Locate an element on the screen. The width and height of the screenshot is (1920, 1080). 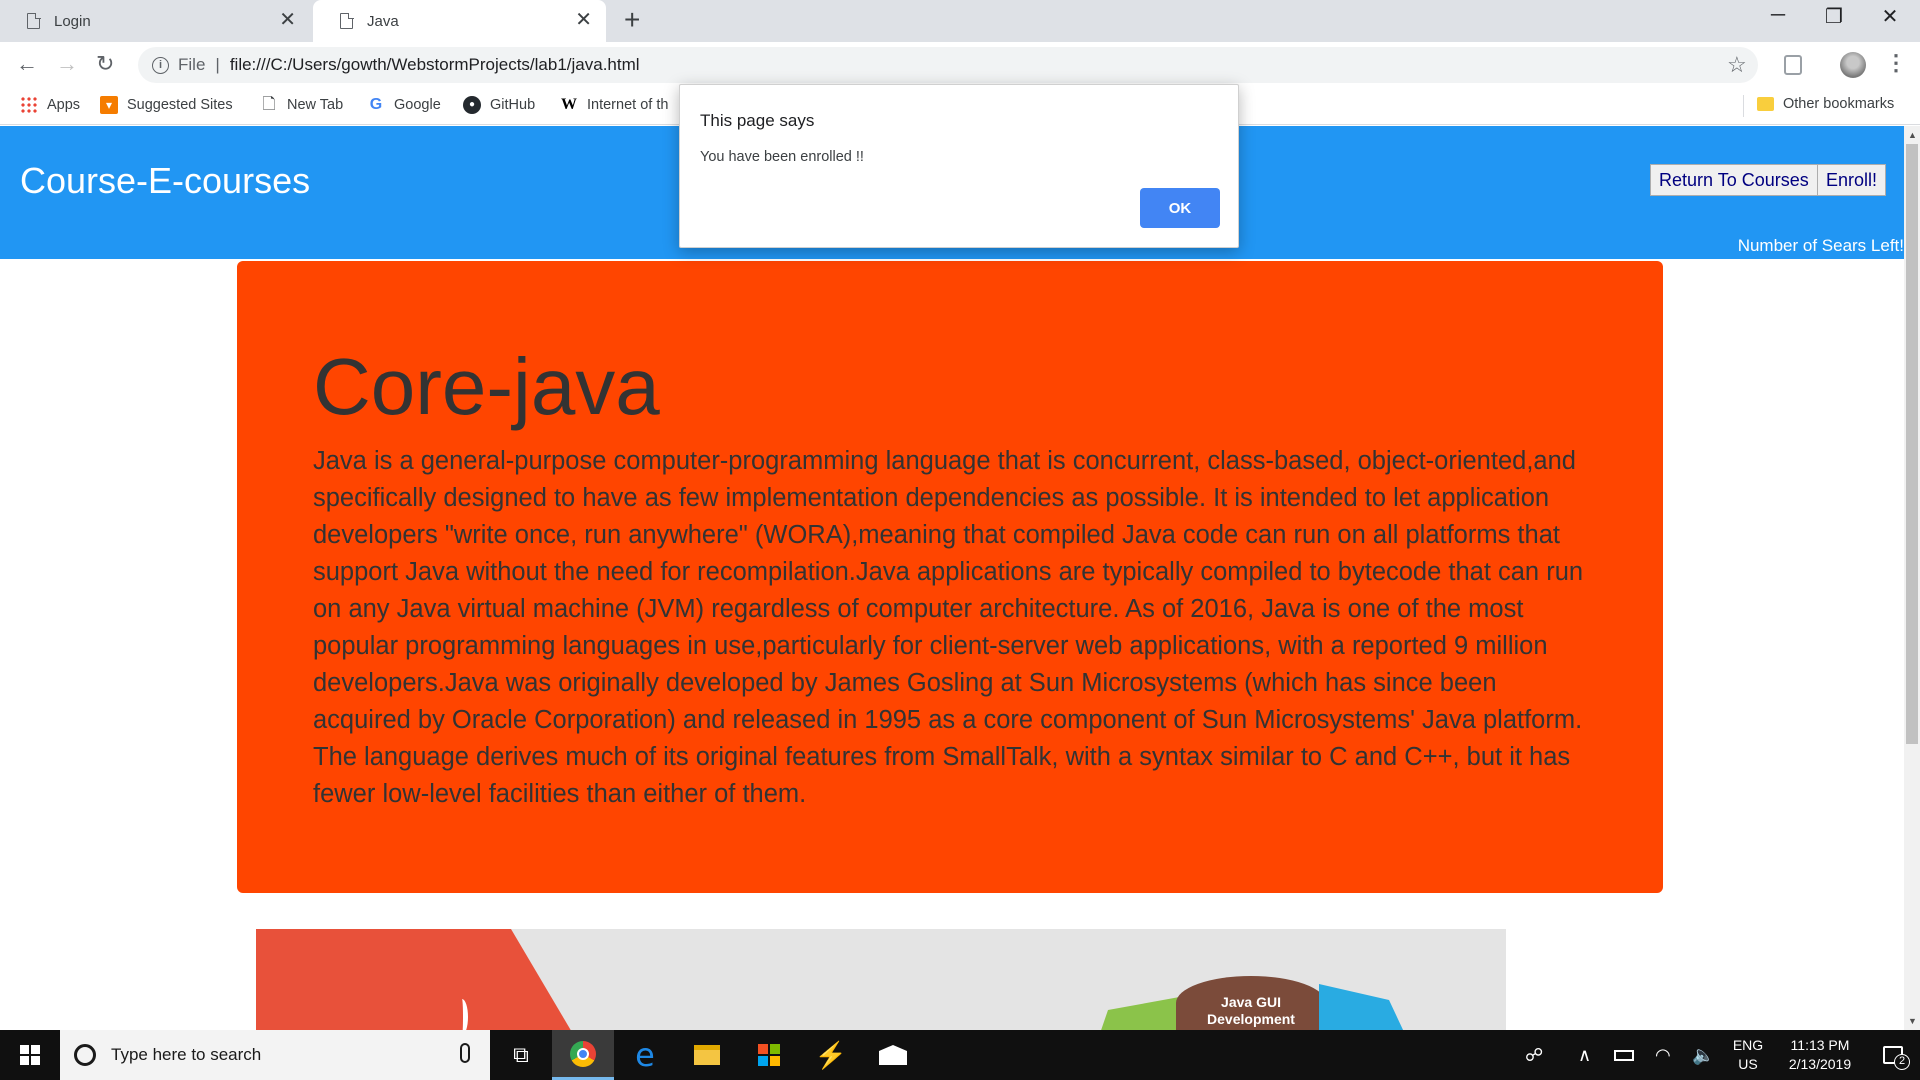
mail-icon is located at coordinates (893, 1055).